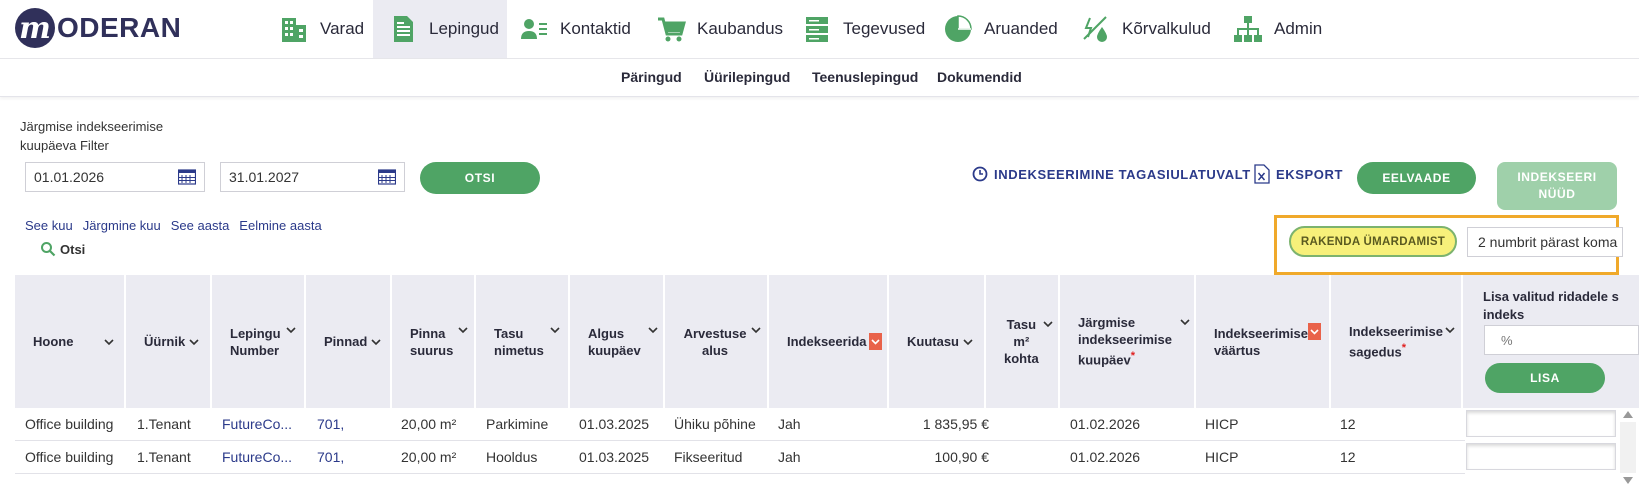 The height and width of the screenshot is (494, 1639). I want to click on link-this-year: See aasta, so click(200, 225).